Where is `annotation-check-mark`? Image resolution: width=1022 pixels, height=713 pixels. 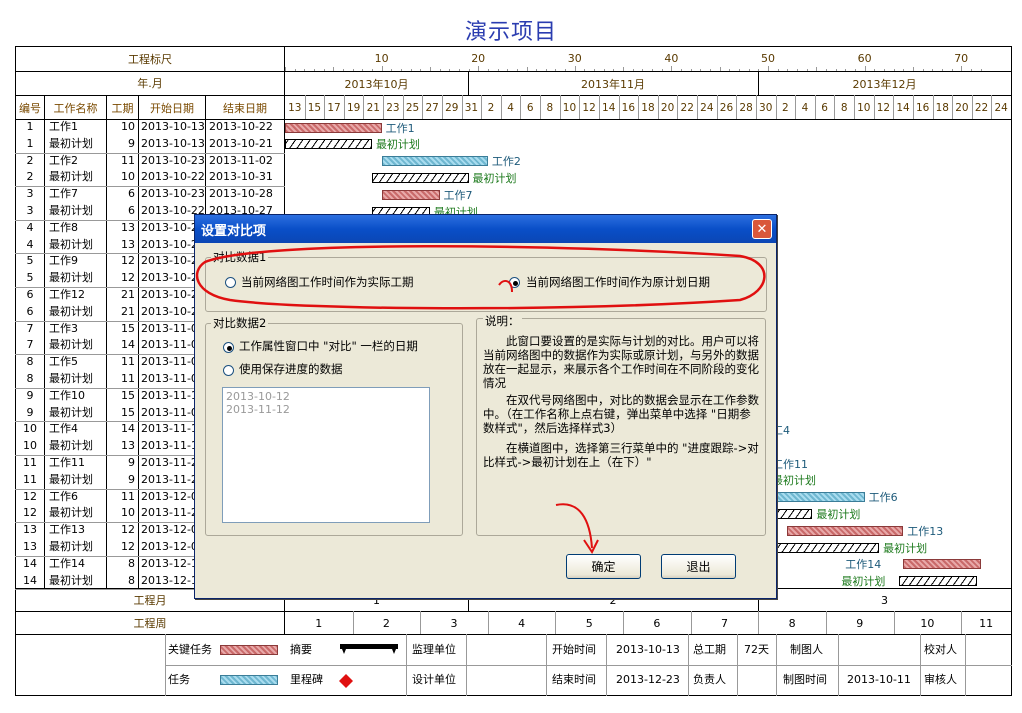 annotation-check-mark is located at coordinates (505, 286).